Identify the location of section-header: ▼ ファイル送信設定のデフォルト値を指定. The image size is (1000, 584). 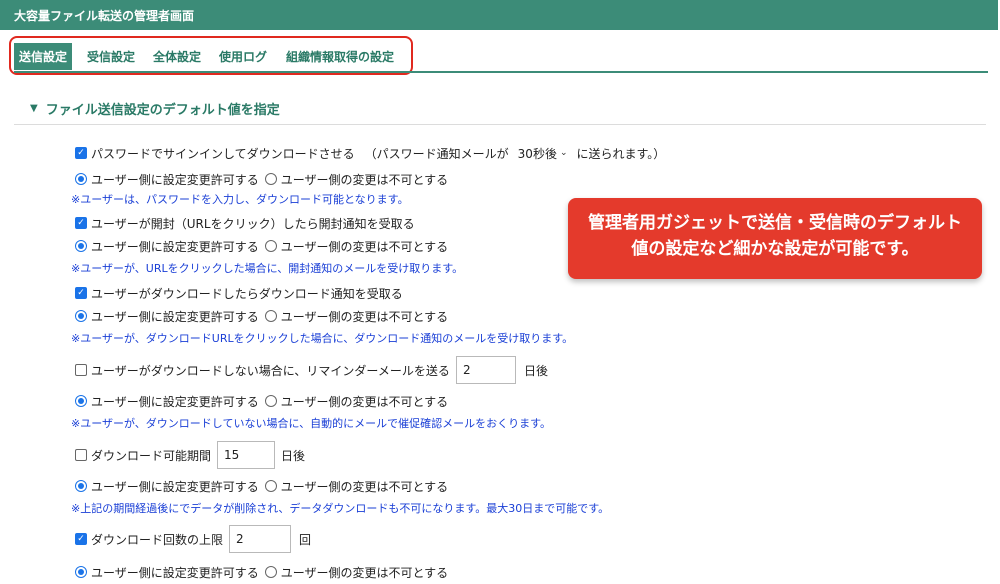
(155, 108).